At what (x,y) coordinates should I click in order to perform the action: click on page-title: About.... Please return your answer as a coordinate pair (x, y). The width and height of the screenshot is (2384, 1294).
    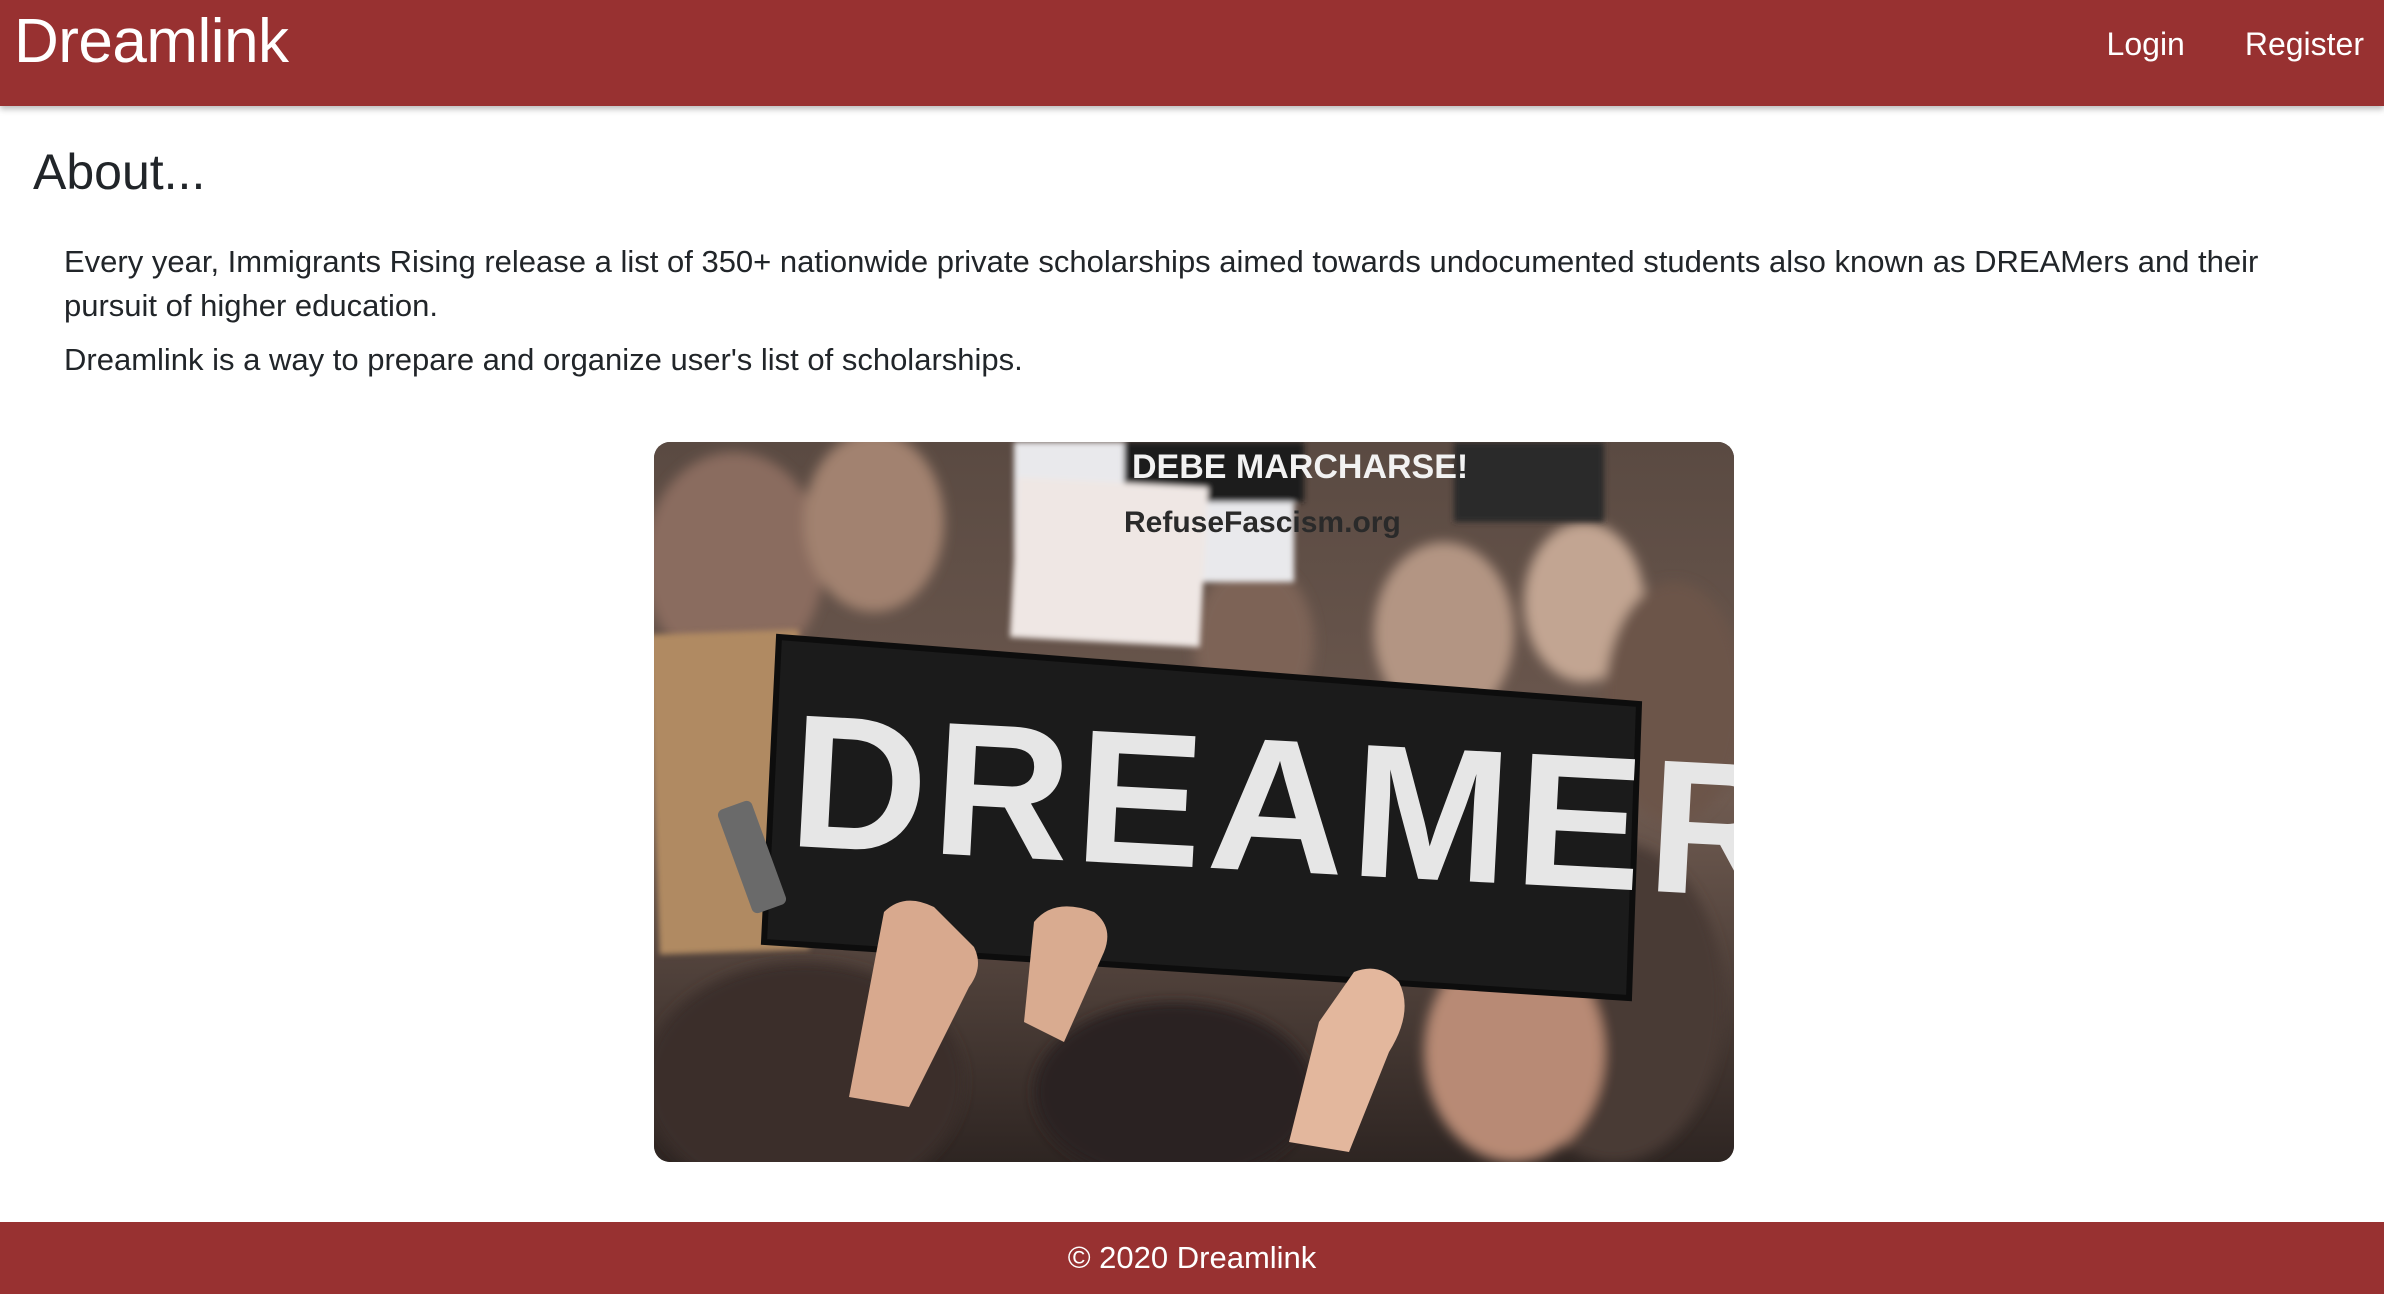
    Looking at the image, I should click on (119, 172).